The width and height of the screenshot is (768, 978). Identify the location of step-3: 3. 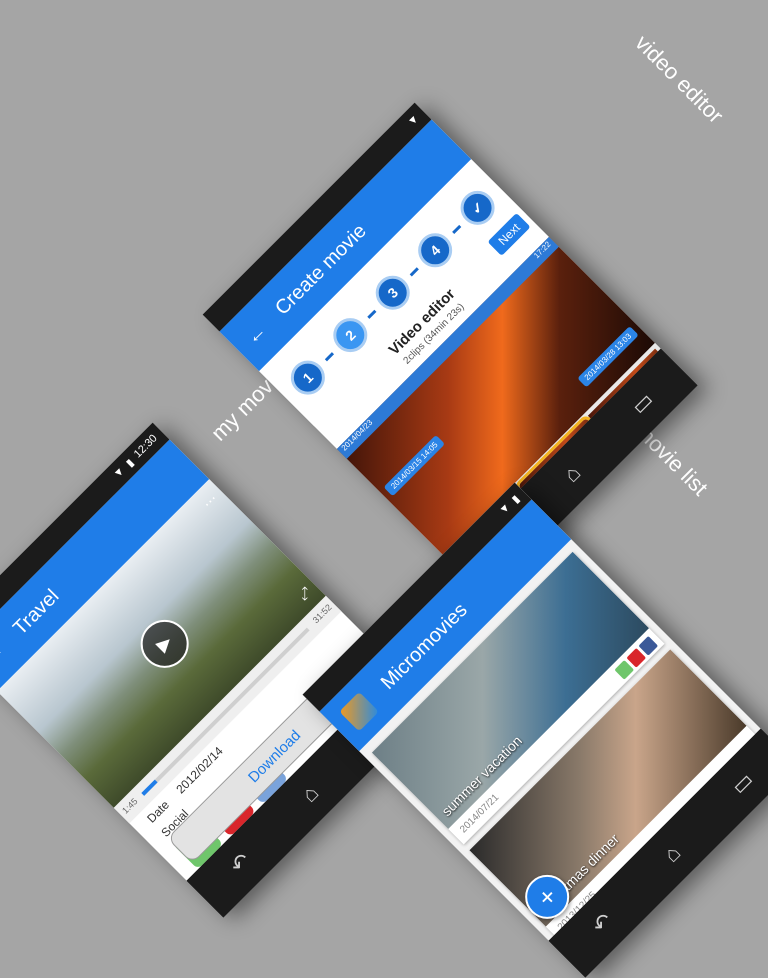
(392, 292).